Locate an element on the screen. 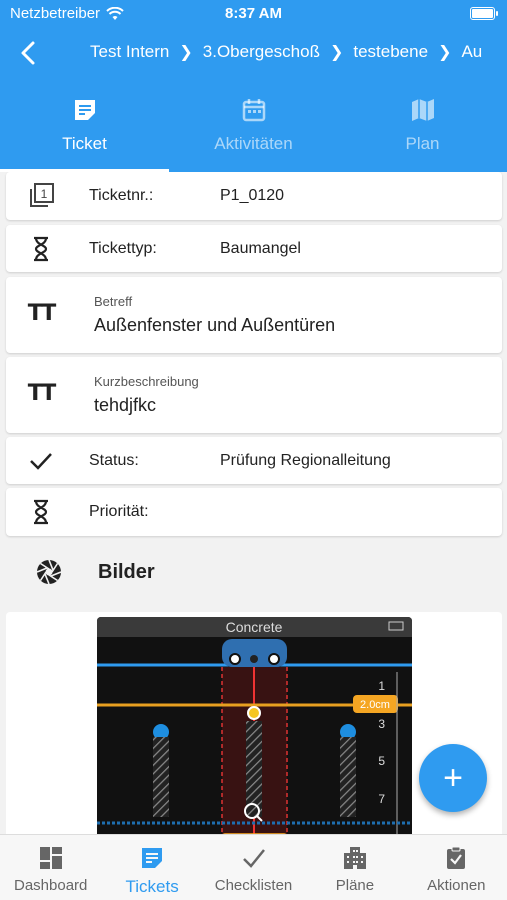 The width and height of the screenshot is (507, 900). breadcrumb-item: 3.Obergeschoß is located at coordinates (261, 52).